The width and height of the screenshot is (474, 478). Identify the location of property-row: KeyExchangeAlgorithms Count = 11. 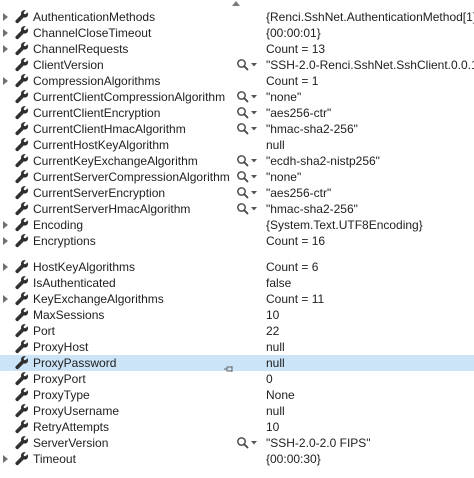
(237, 299).